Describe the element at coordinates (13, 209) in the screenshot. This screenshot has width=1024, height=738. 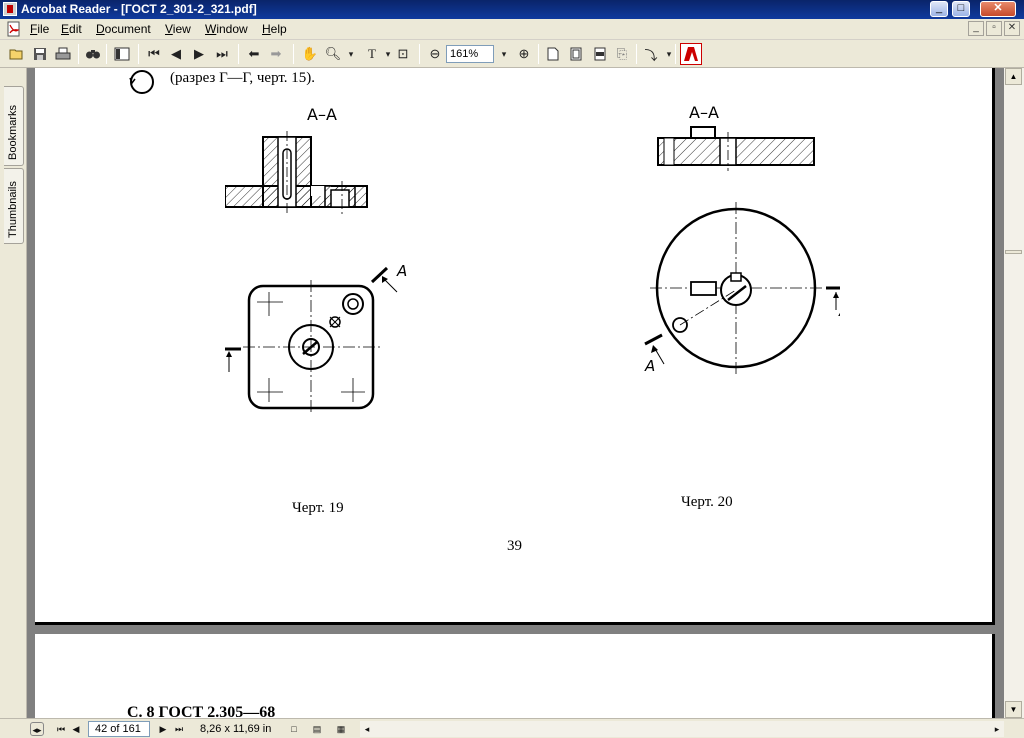
I see `tab-thumbnails-label: Thumbnails` at that location.